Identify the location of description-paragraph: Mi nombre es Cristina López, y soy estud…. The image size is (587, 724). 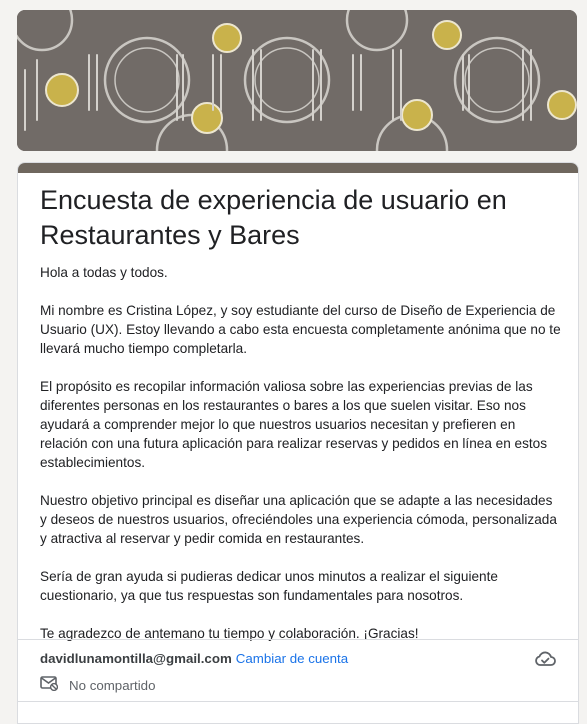
(300, 329).